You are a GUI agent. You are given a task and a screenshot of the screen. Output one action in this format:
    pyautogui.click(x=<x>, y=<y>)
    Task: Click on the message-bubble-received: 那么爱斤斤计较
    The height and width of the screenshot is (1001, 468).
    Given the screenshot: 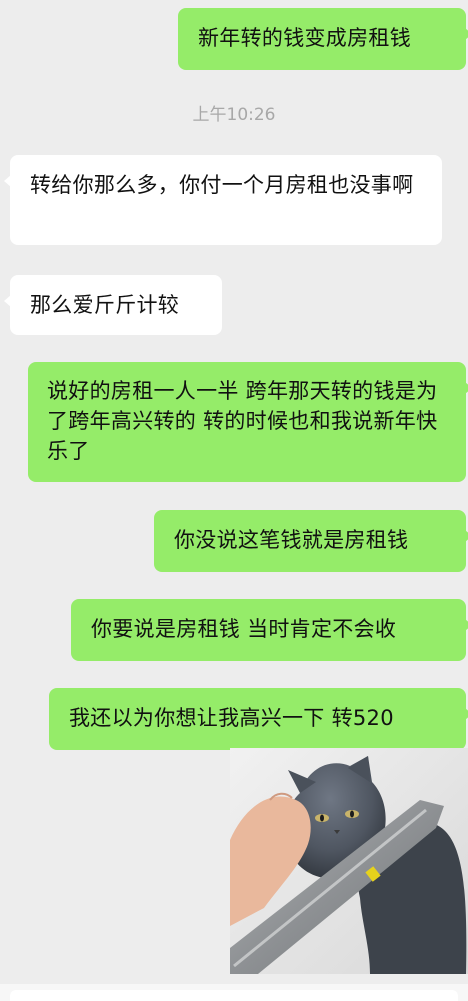 What is the action you would take?
    pyautogui.click(x=113, y=305)
    